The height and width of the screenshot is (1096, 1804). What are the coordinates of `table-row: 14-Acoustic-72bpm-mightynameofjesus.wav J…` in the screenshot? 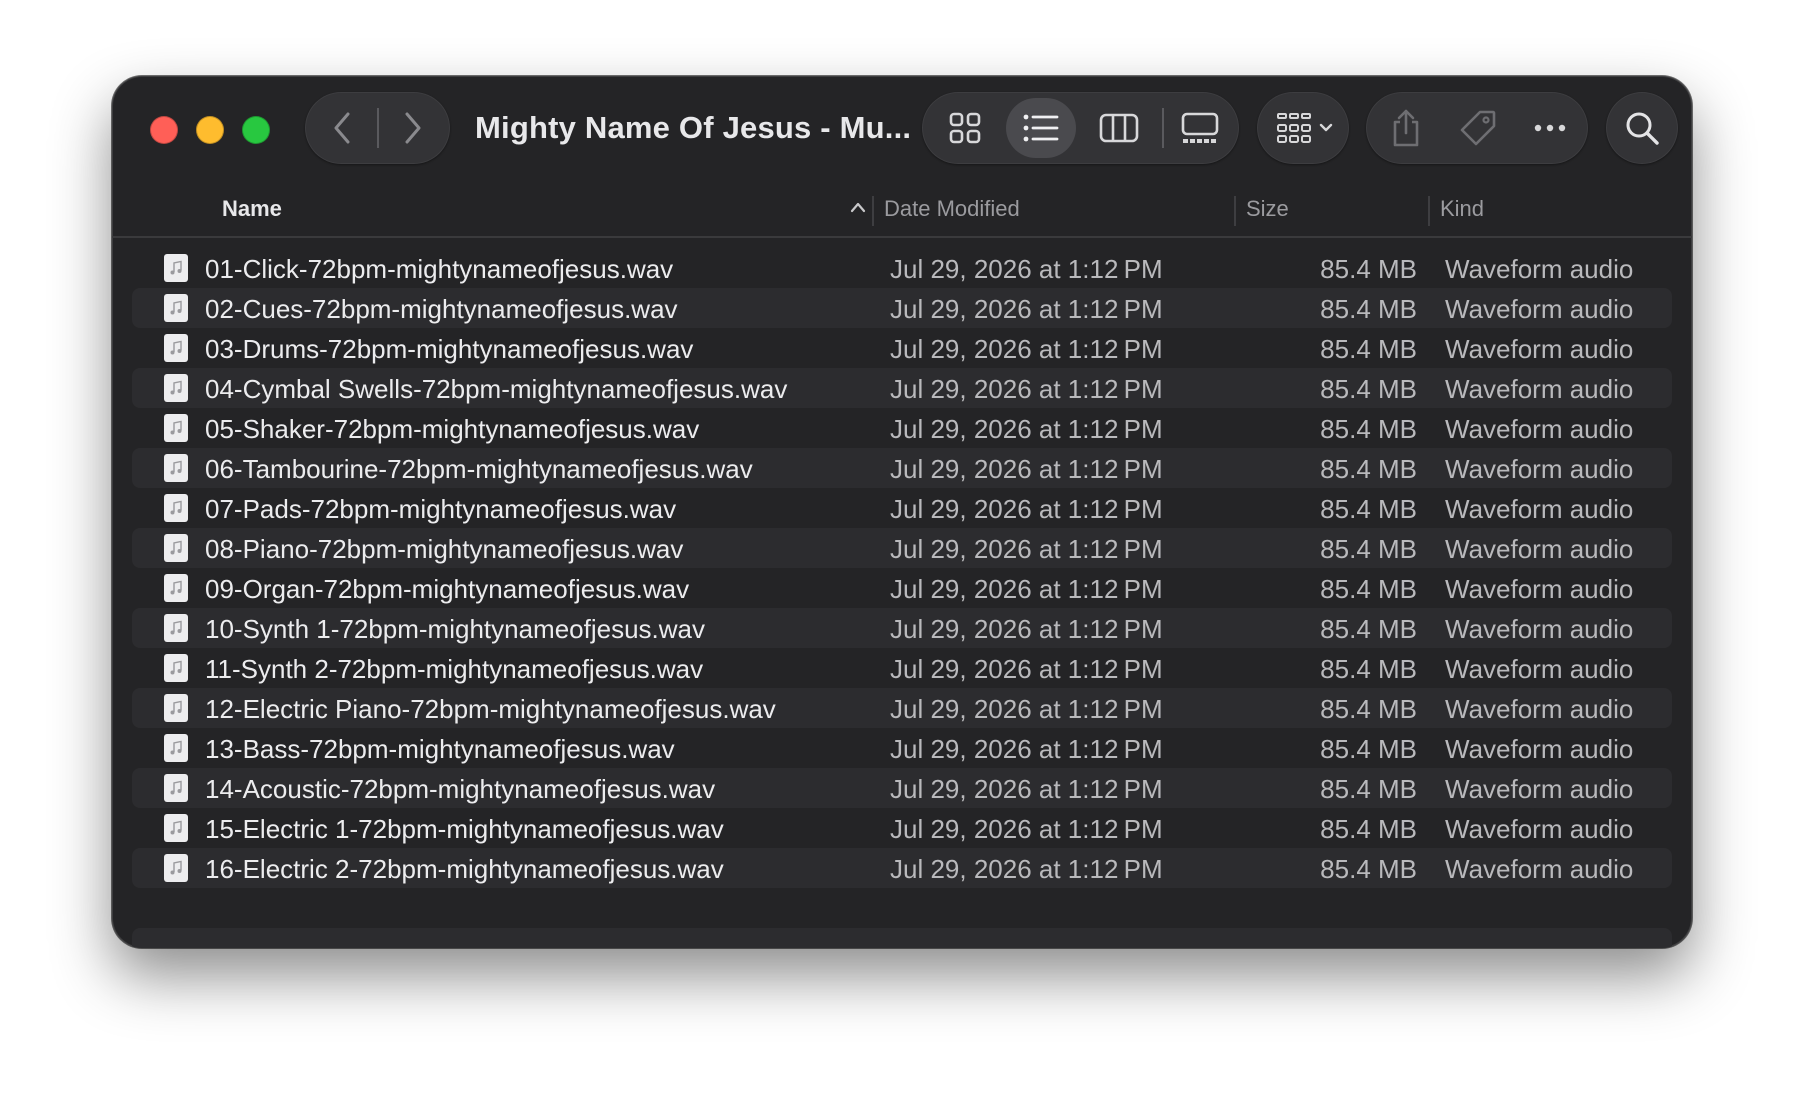 It's located at (902, 788).